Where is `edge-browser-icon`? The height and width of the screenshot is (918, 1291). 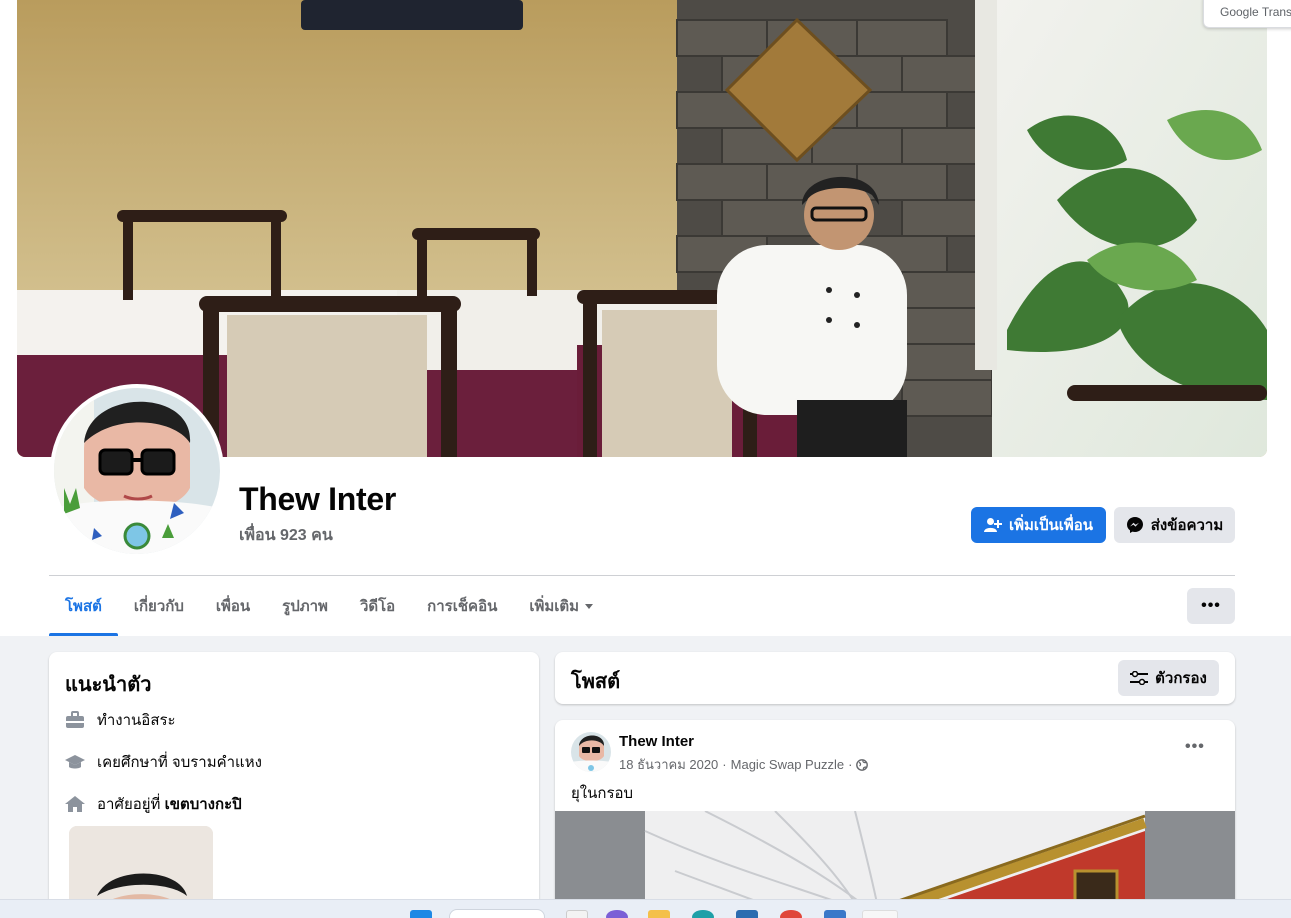
edge-browser-icon is located at coordinates (703, 914).